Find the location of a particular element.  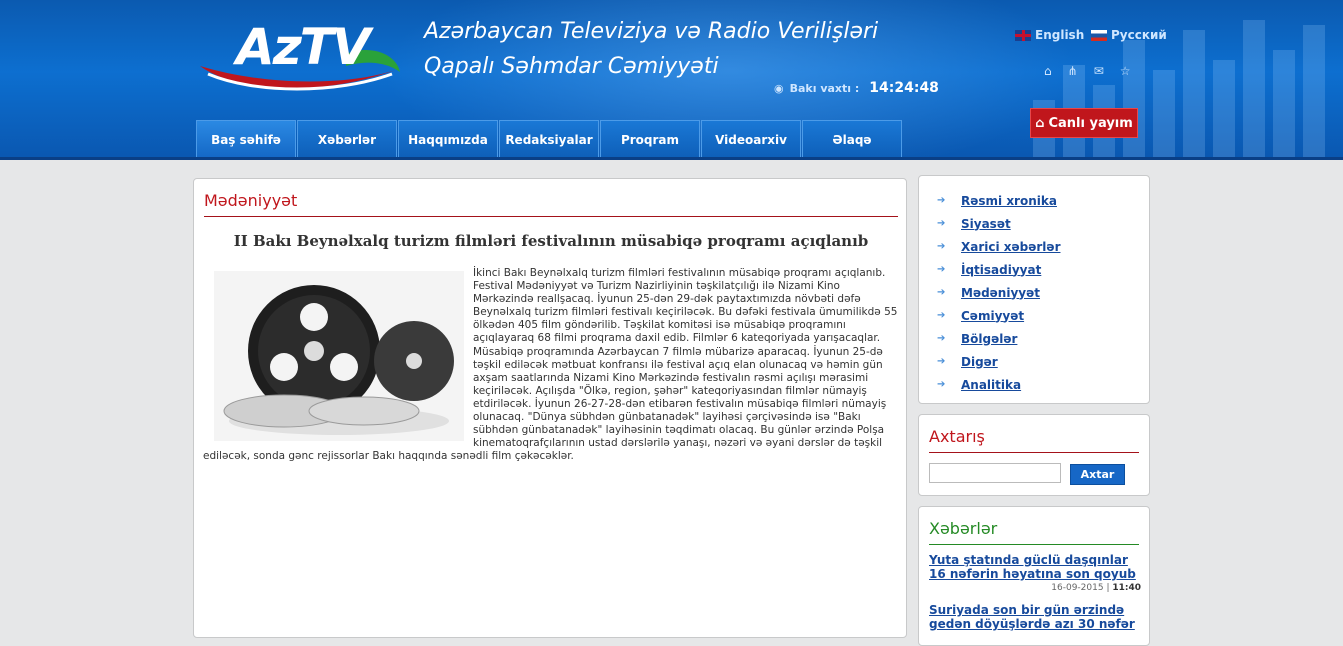

nav-contact: Əlaqə is located at coordinates (852, 139).